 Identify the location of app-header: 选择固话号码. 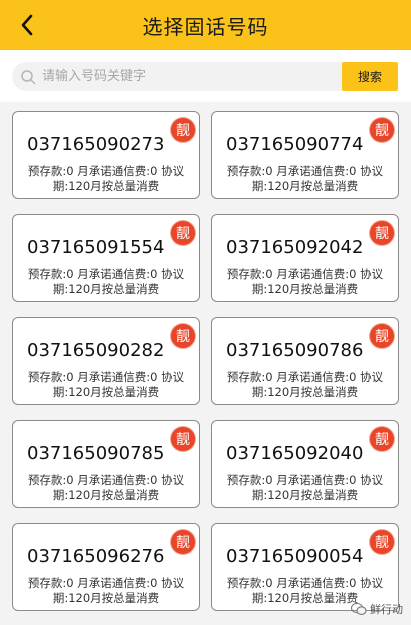
(205, 25).